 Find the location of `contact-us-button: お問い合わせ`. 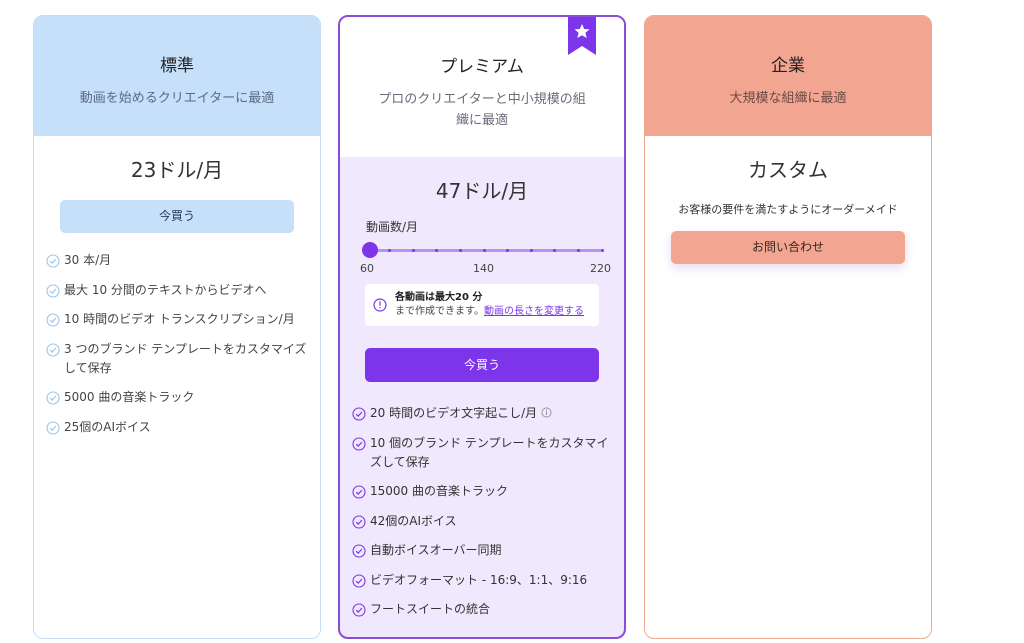

contact-us-button: お問い合わせ is located at coordinates (788, 247).